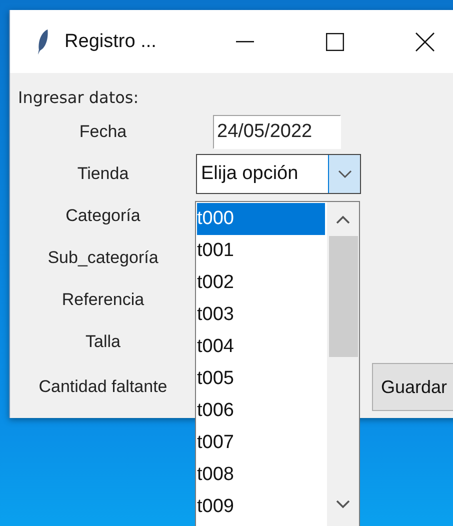  I want to click on field-label: Cantidad faltante, so click(103, 387).